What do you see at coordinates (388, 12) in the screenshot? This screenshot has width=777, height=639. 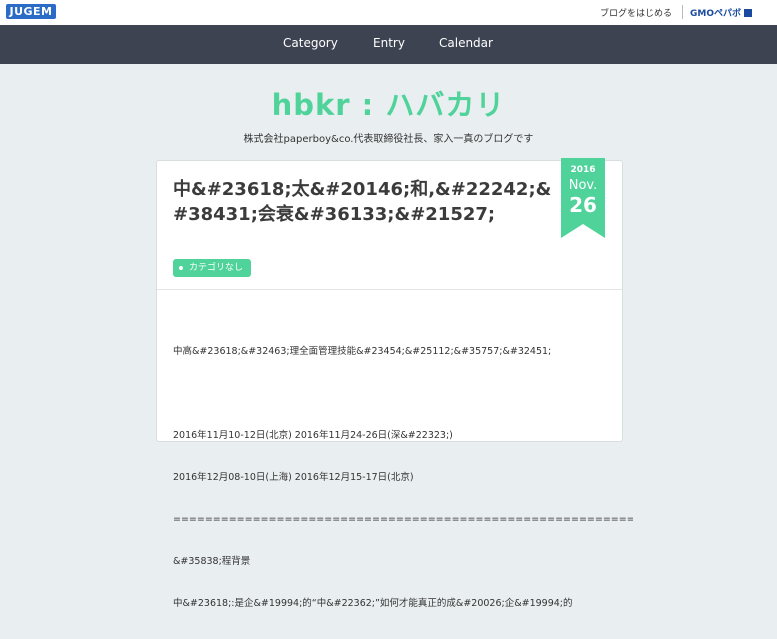 I see `top-bar: JUGEM ブログをはじめる GMOペパボ` at bounding box center [388, 12].